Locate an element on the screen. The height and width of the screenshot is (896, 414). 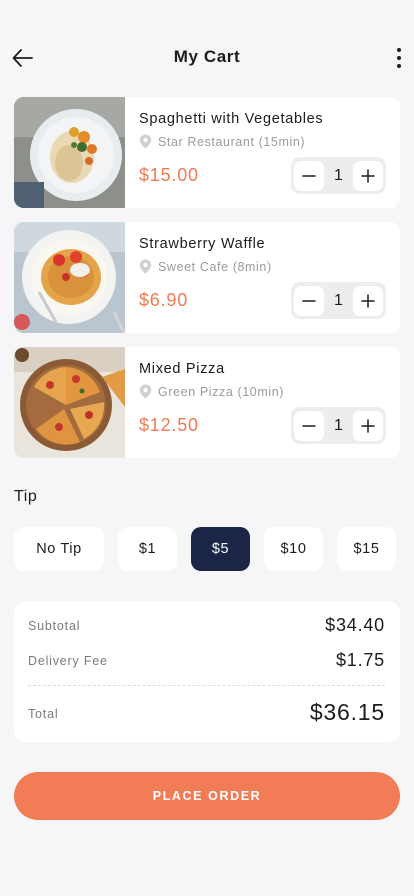
item-price: $12.50 is located at coordinates (169, 425).